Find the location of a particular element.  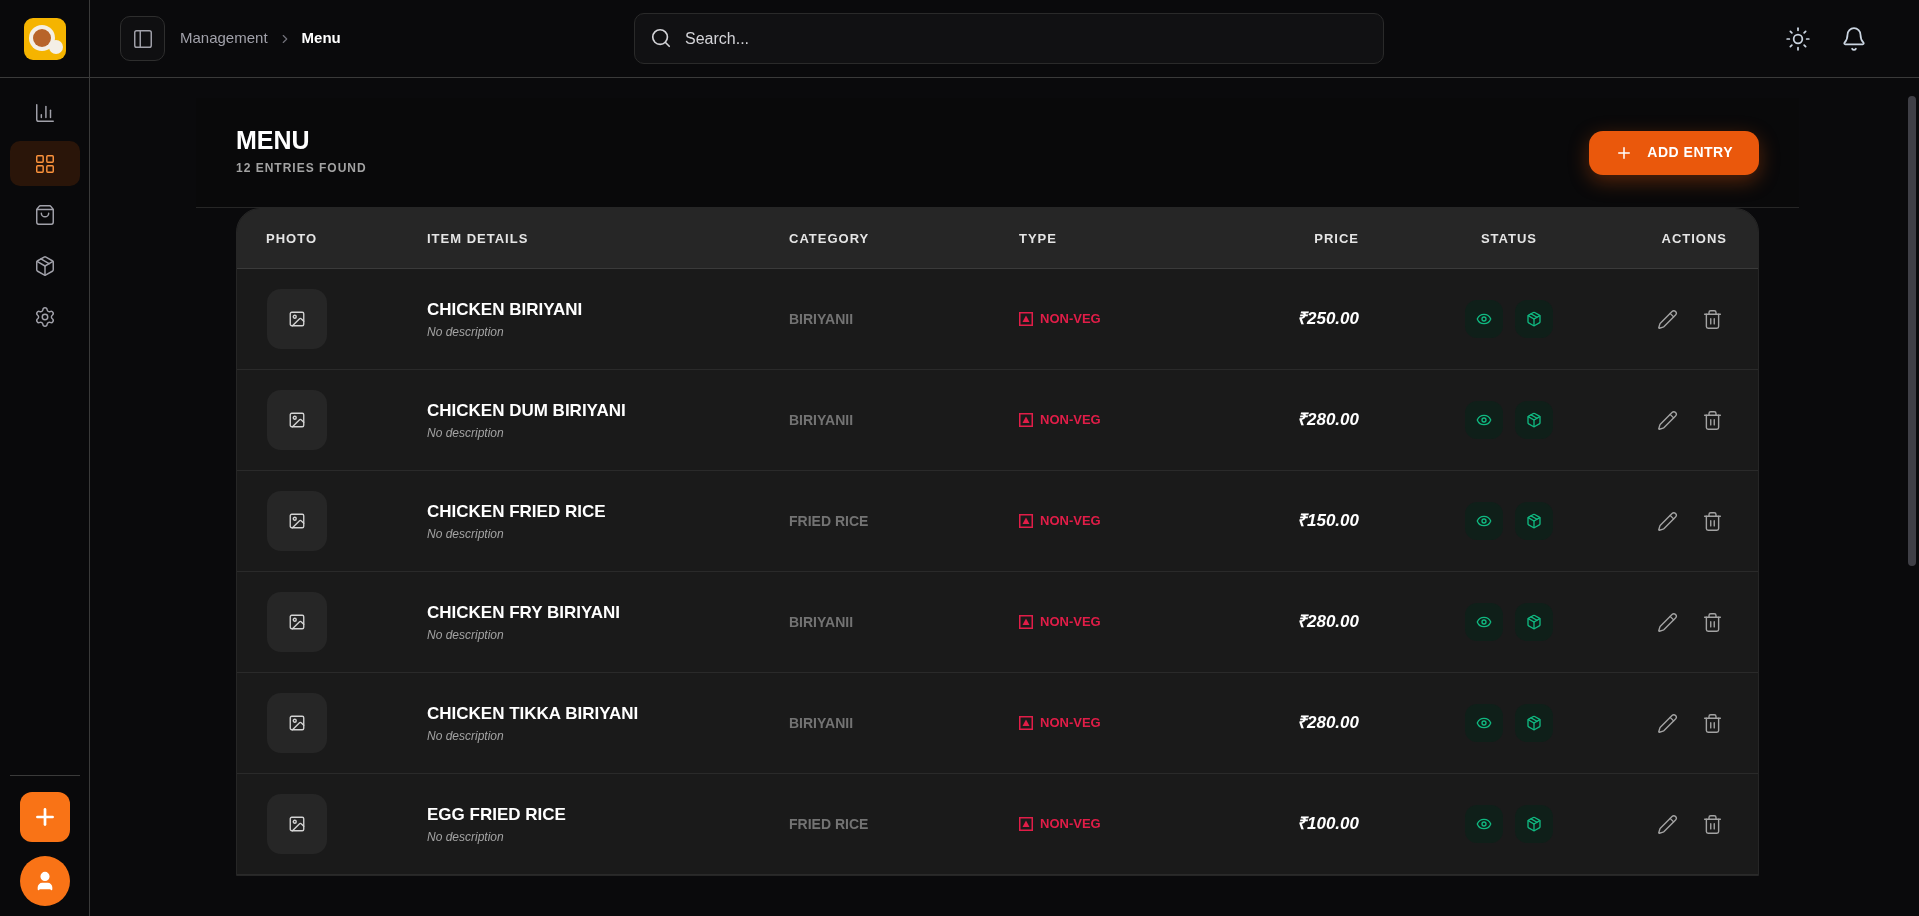

user-avatar is located at coordinates (44, 881).